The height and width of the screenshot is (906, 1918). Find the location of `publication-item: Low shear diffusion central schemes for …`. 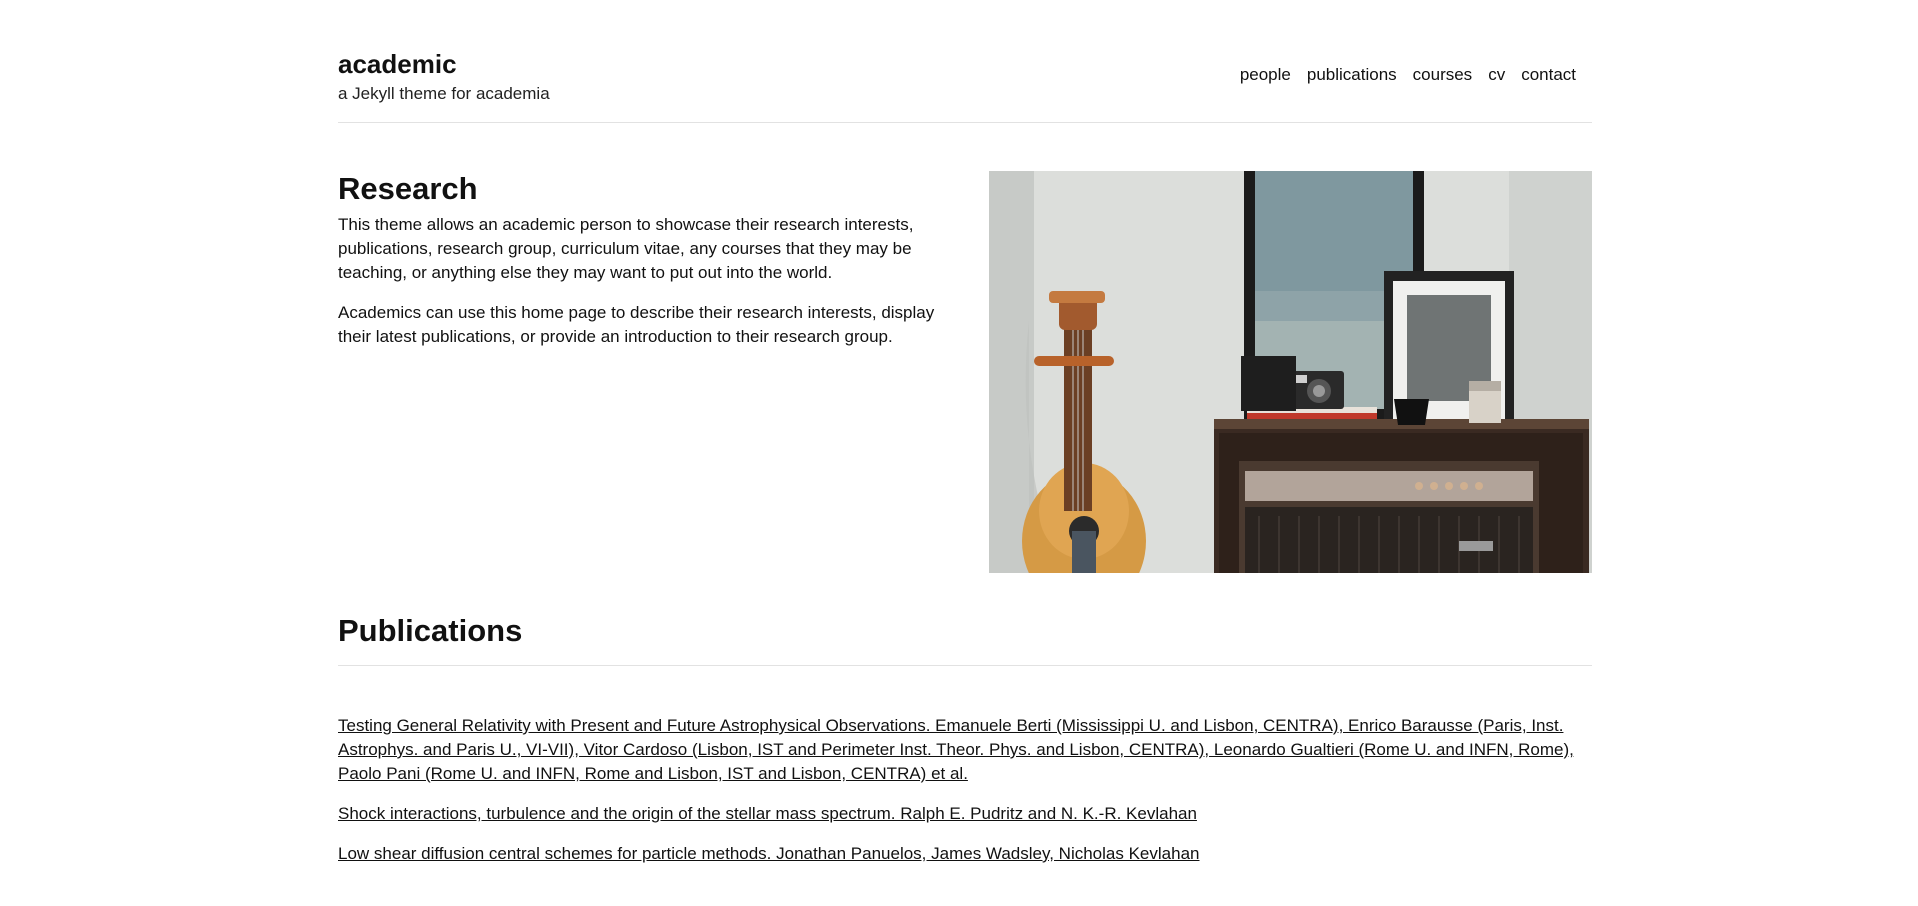

publication-item: Low shear diffusion central schemes for … is located at coordinates (965, 854).